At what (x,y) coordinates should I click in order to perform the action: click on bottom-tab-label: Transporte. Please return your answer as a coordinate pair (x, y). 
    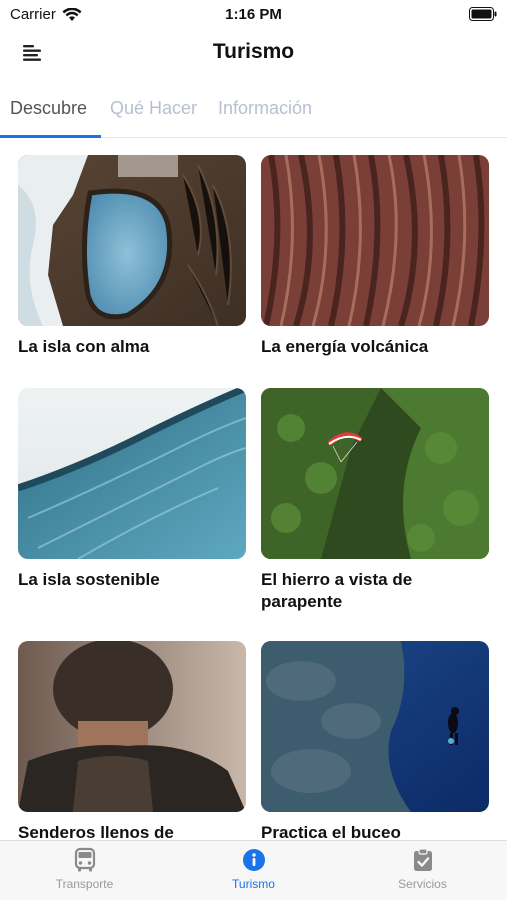
    Looking at the image, I should click on (84, 884).